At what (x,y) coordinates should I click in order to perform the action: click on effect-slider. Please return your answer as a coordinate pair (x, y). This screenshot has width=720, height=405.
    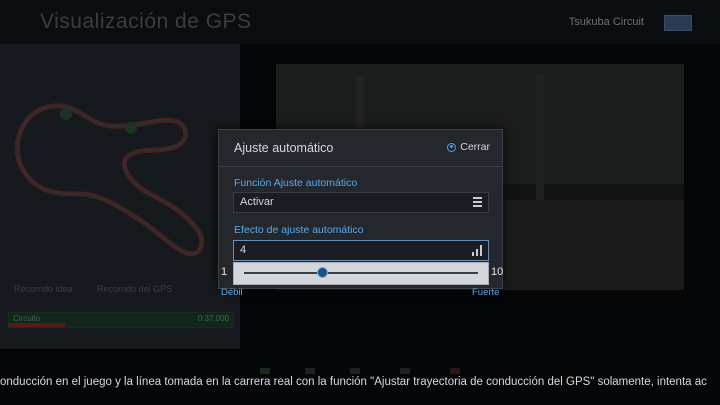
    Looking at the image, I should click on (361, 273).